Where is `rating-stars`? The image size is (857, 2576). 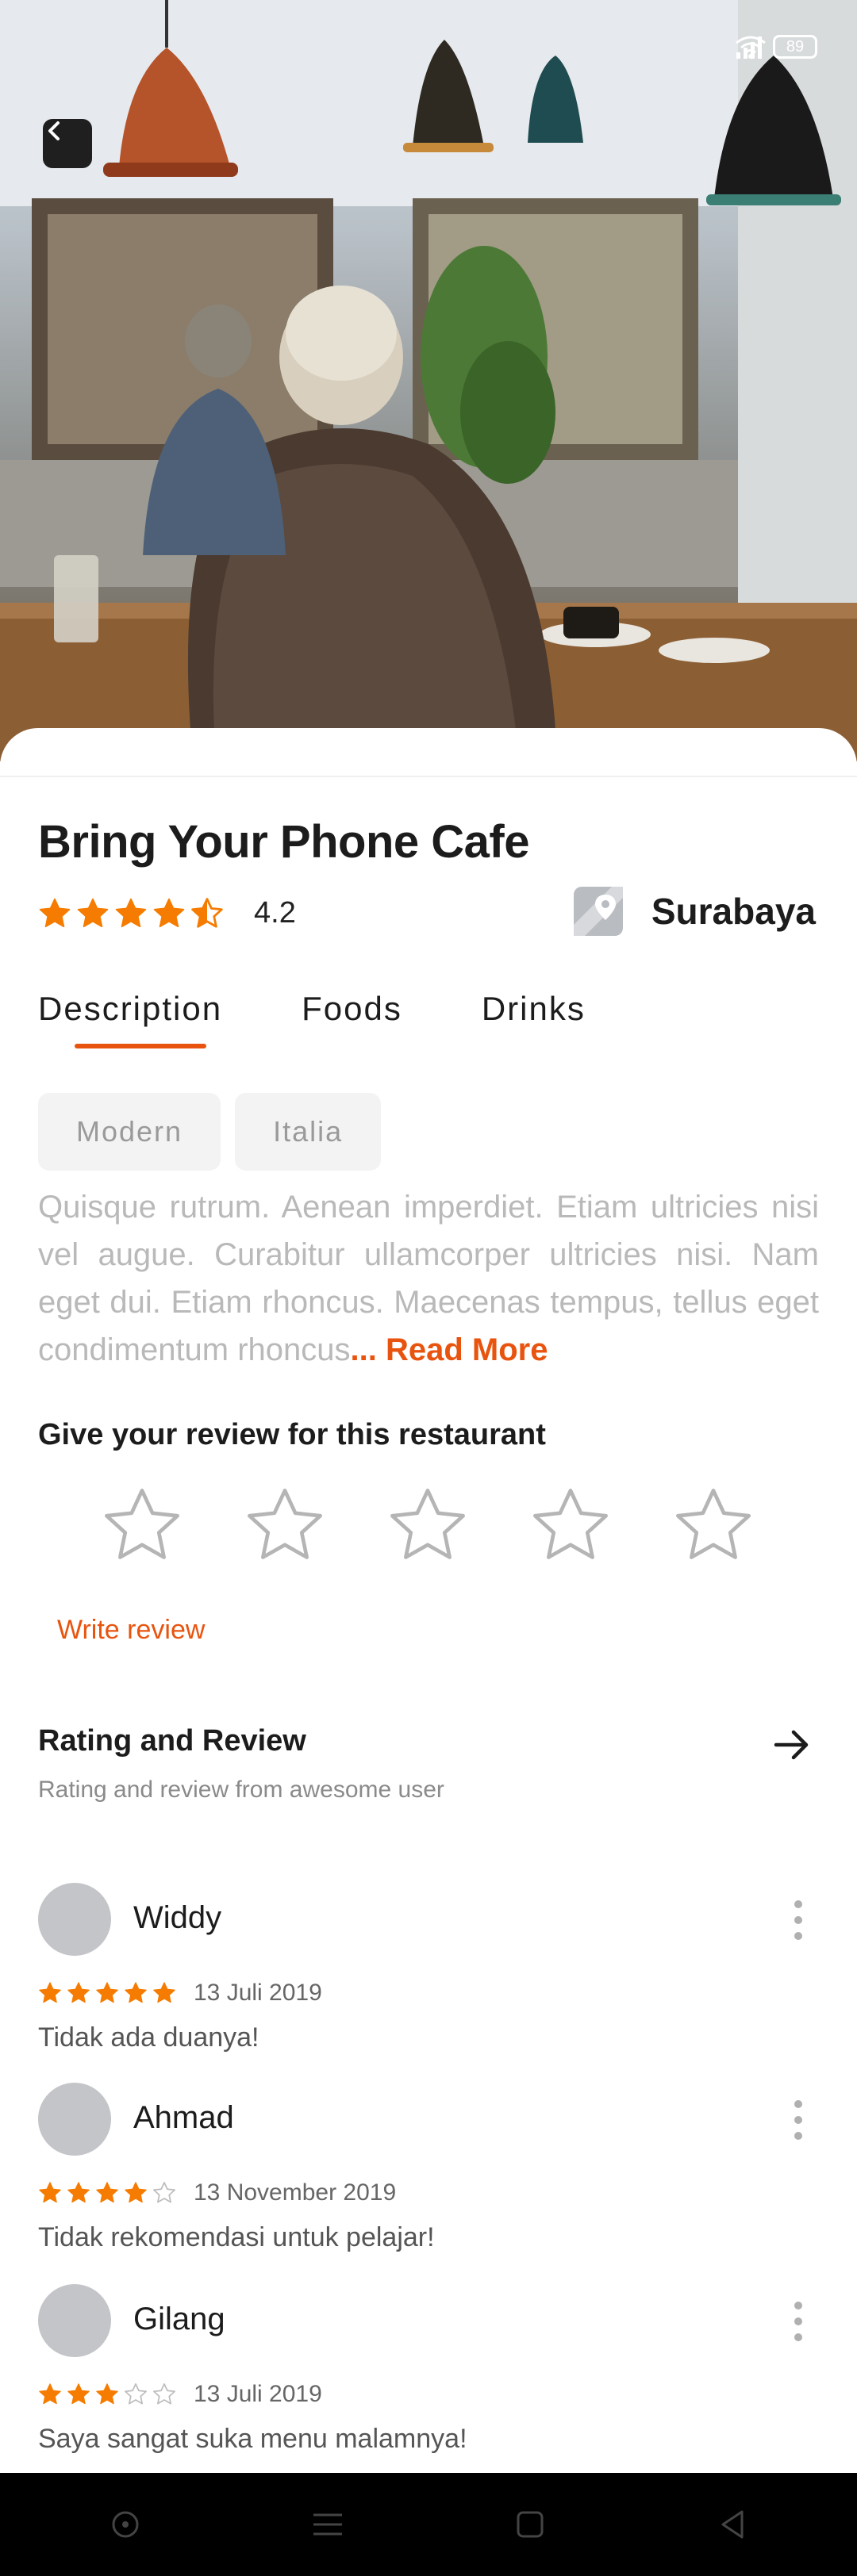 rating-stars is located at coordinates (131, 914).